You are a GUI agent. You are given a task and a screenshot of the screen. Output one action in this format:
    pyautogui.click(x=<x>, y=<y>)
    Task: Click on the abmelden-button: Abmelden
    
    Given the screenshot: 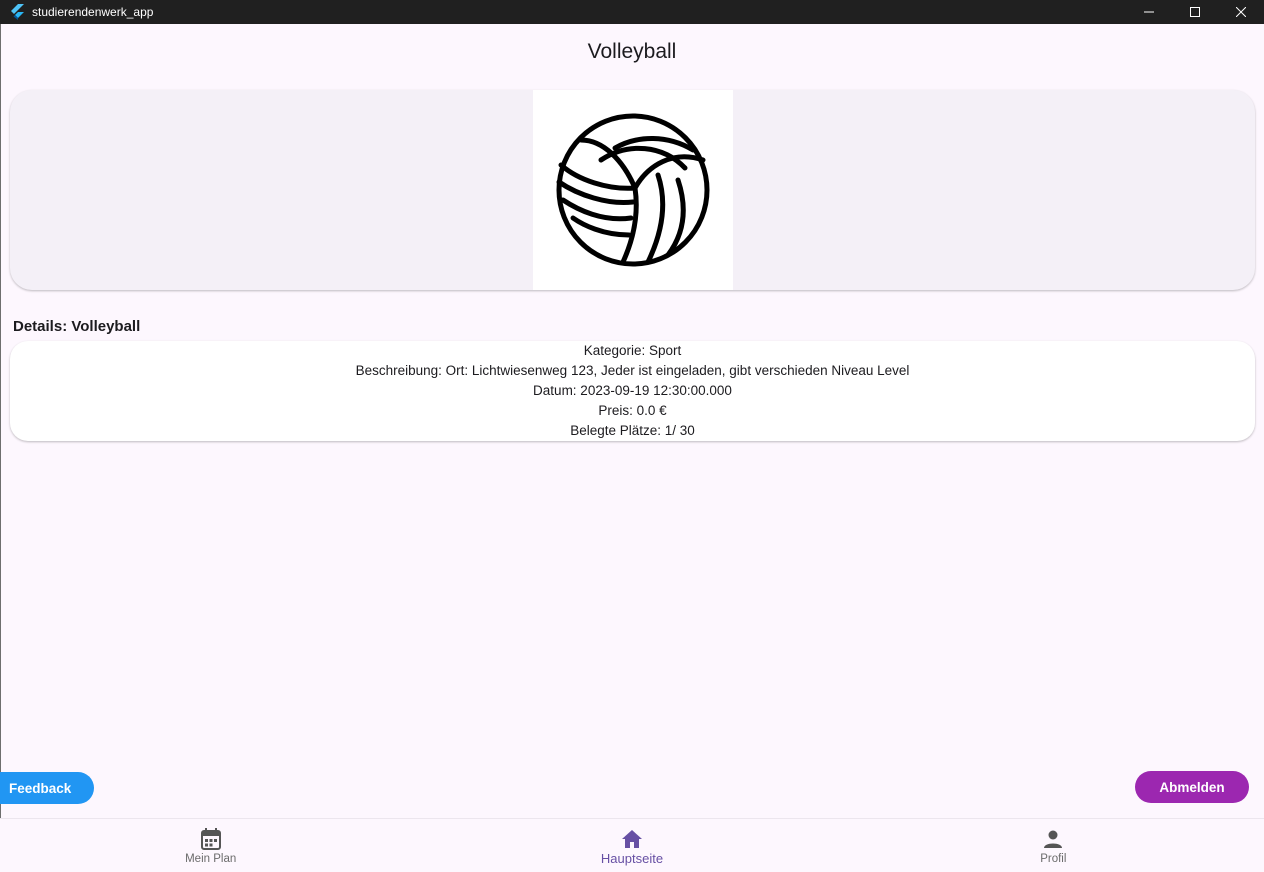 What is the action you would take?
    pyautogui.click(x=1192, y=787)
    